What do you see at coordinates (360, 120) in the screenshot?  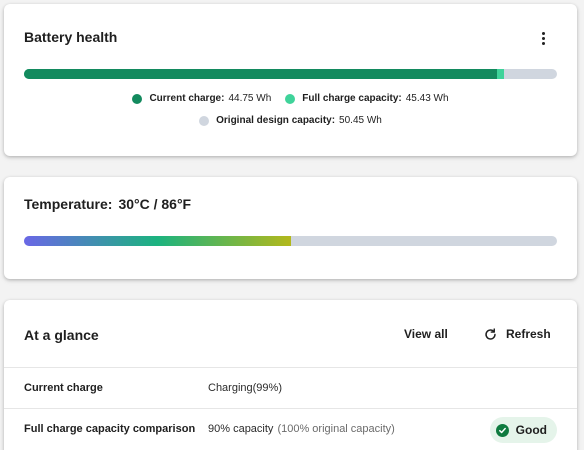 I see `legend-value: 50.45 Wh` at bounding box center [360, 120].